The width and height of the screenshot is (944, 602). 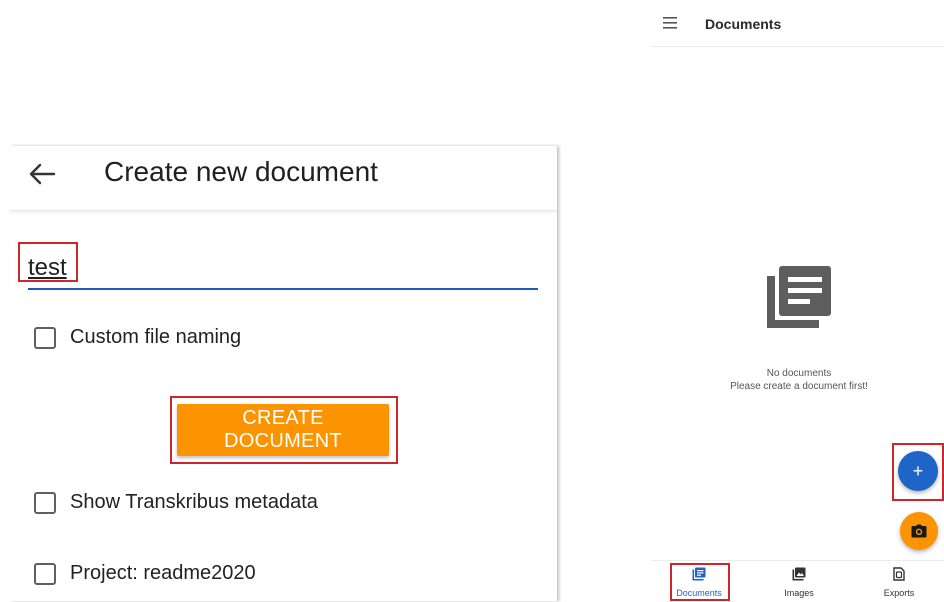 What do you see at coordinates (799, 574) in the screenshot?
I see `images-nav-icon` at bounding box center [799, 574].